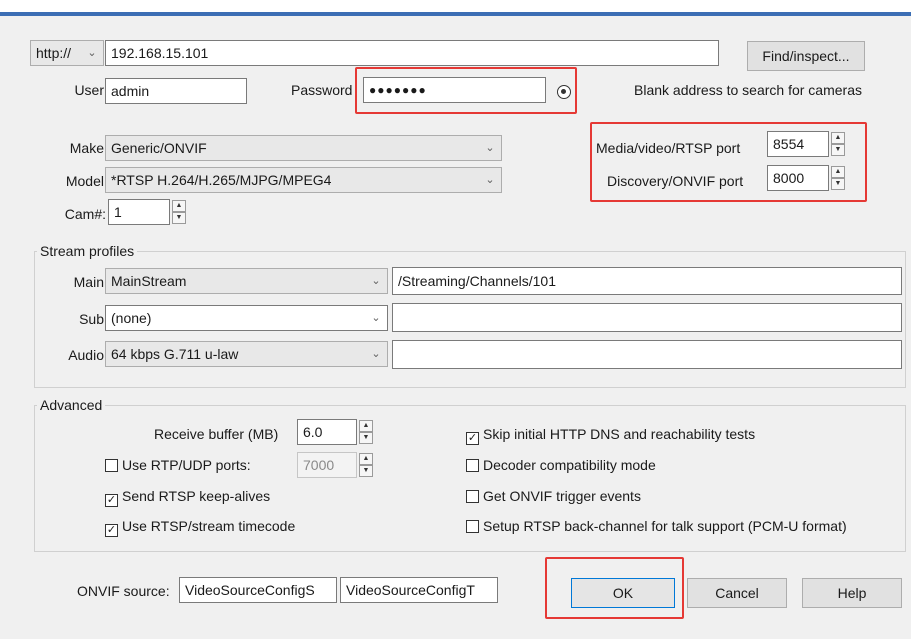  What do you see at coordinates (221, 180) in the screenshot?
I see `model-value: *RTSP H.264/H.265/MJPG/MPEG4` at bounding box center [221, 180].